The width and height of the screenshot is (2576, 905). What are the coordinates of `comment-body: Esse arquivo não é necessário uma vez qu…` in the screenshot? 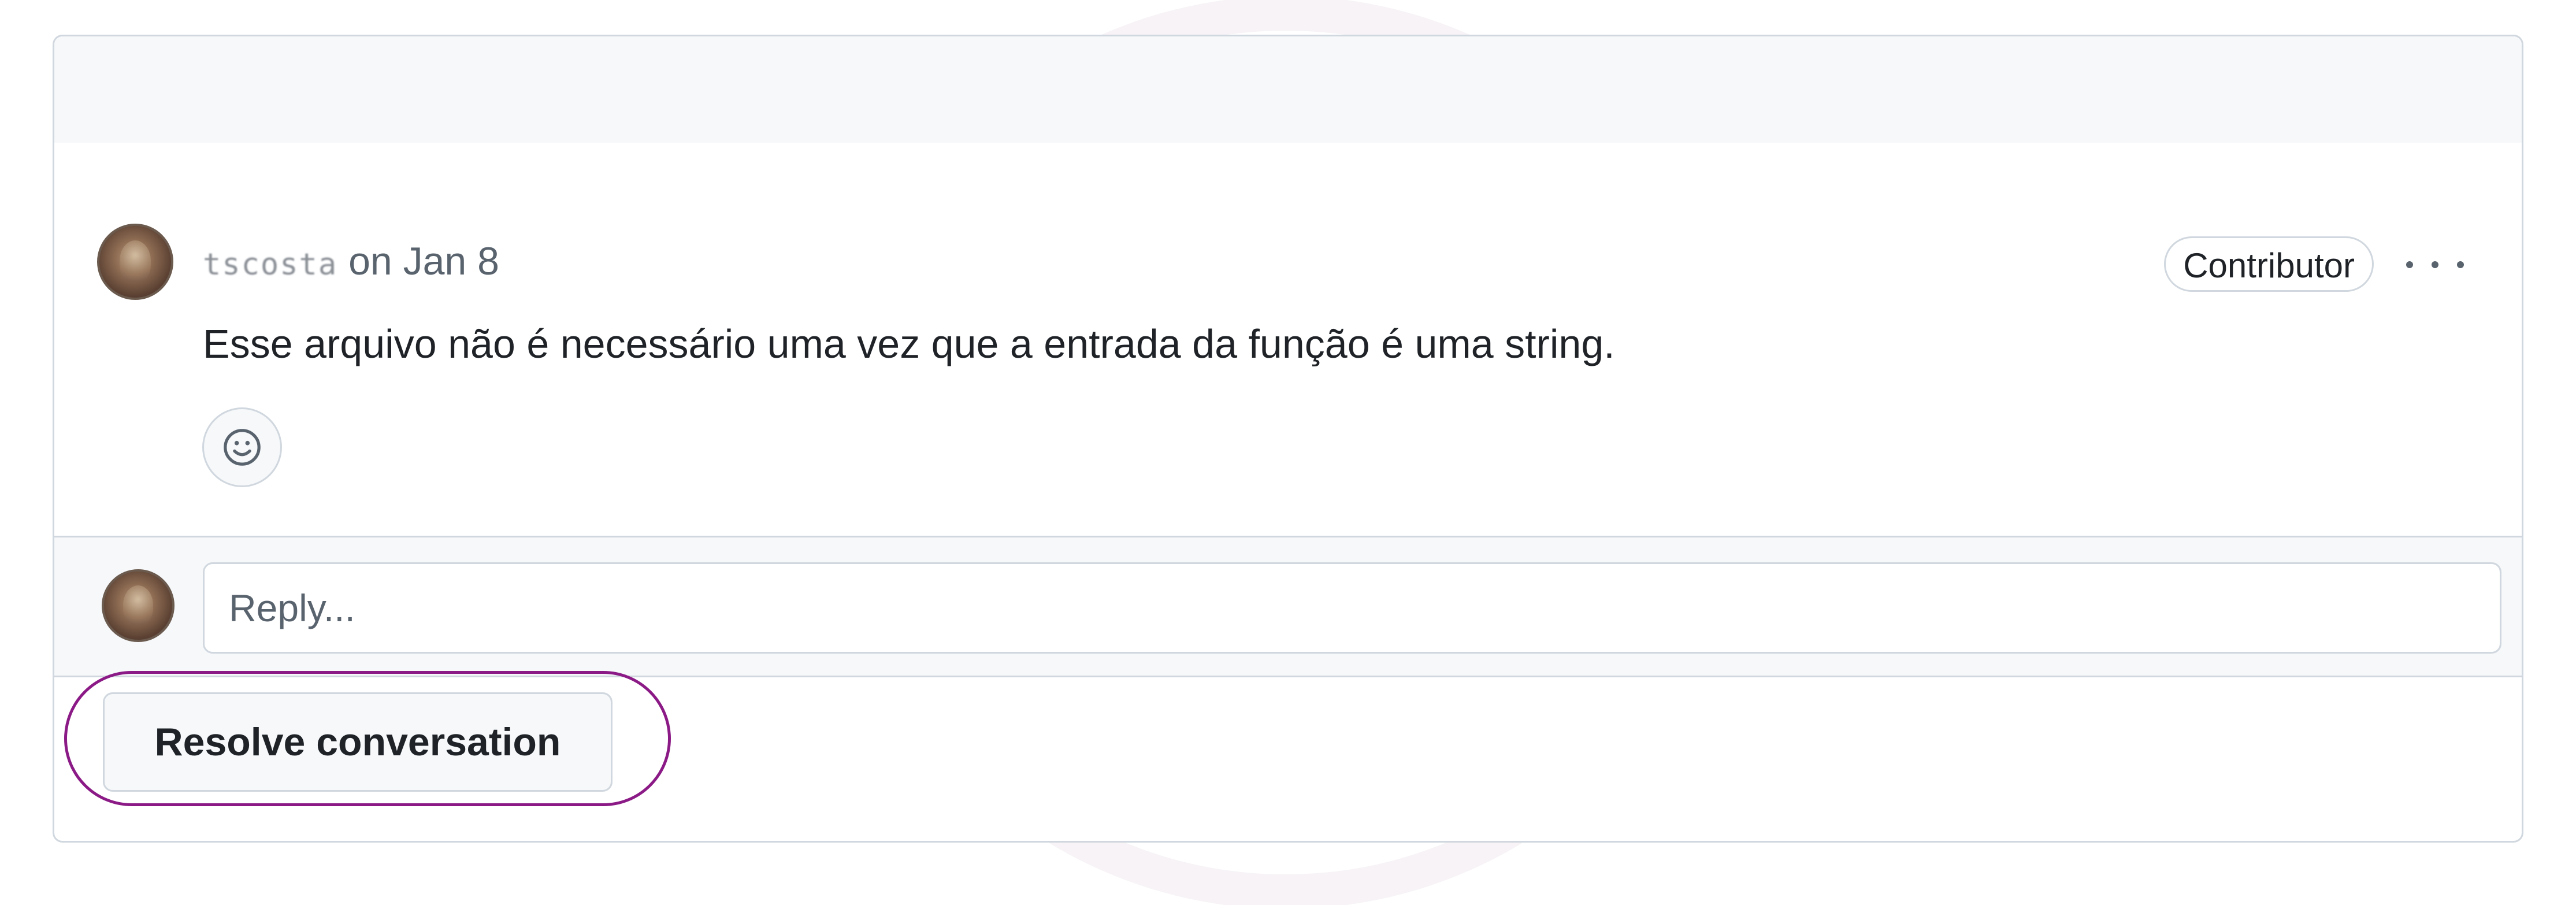 It's located at (909, 343).